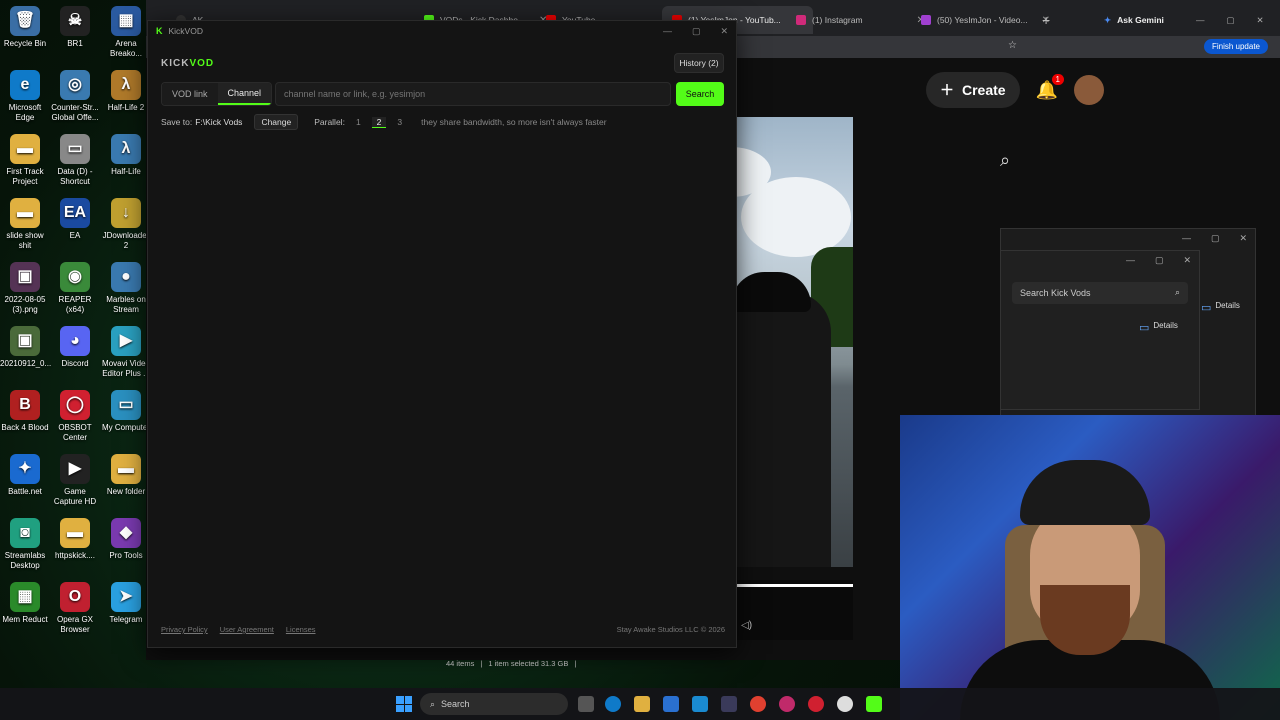 The image size is (1280, 720). I want to click on desktop-icon: ◉ REAPER (x64), so click(75, 288).